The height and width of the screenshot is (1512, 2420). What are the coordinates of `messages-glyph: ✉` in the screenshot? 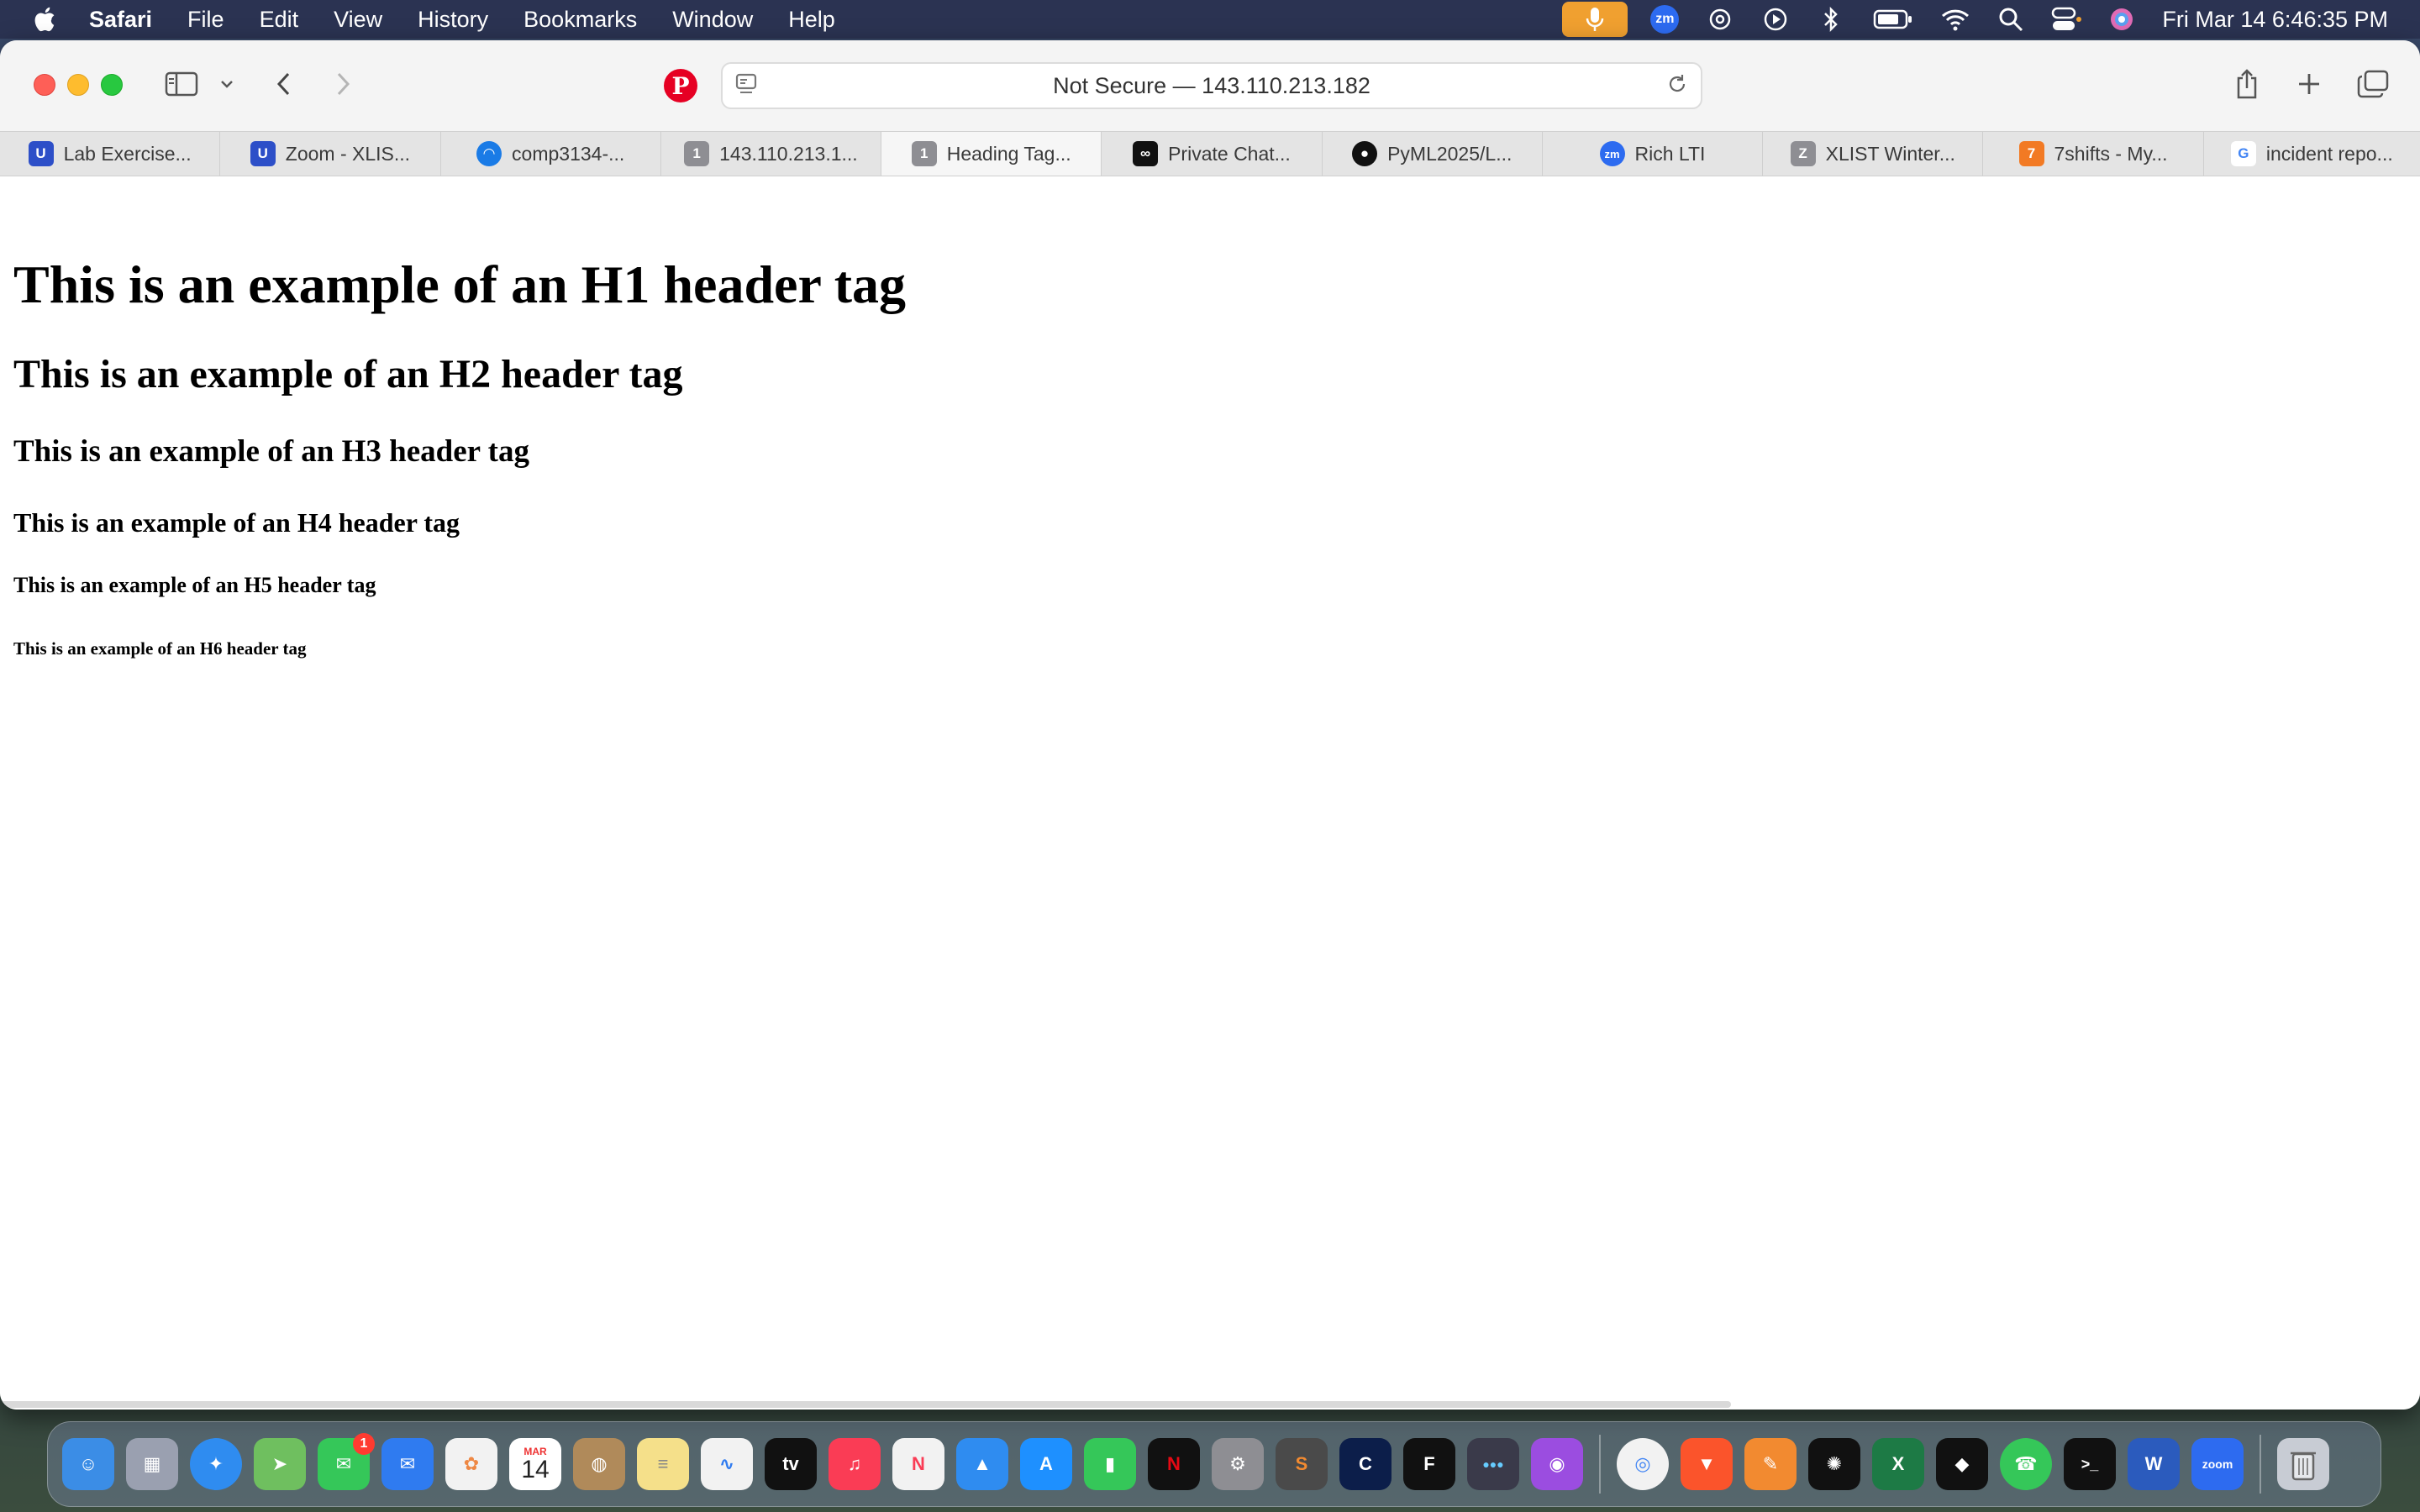 It's located at (344, 1463).